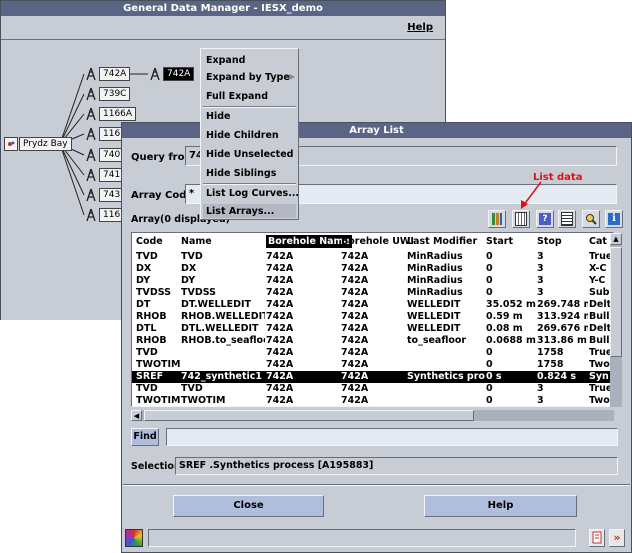 The image size is (632, 553). What do you see at coordinates (104, 155) in the screenshot?
I see `tree-node: 740` at bounding box center [104, 155].